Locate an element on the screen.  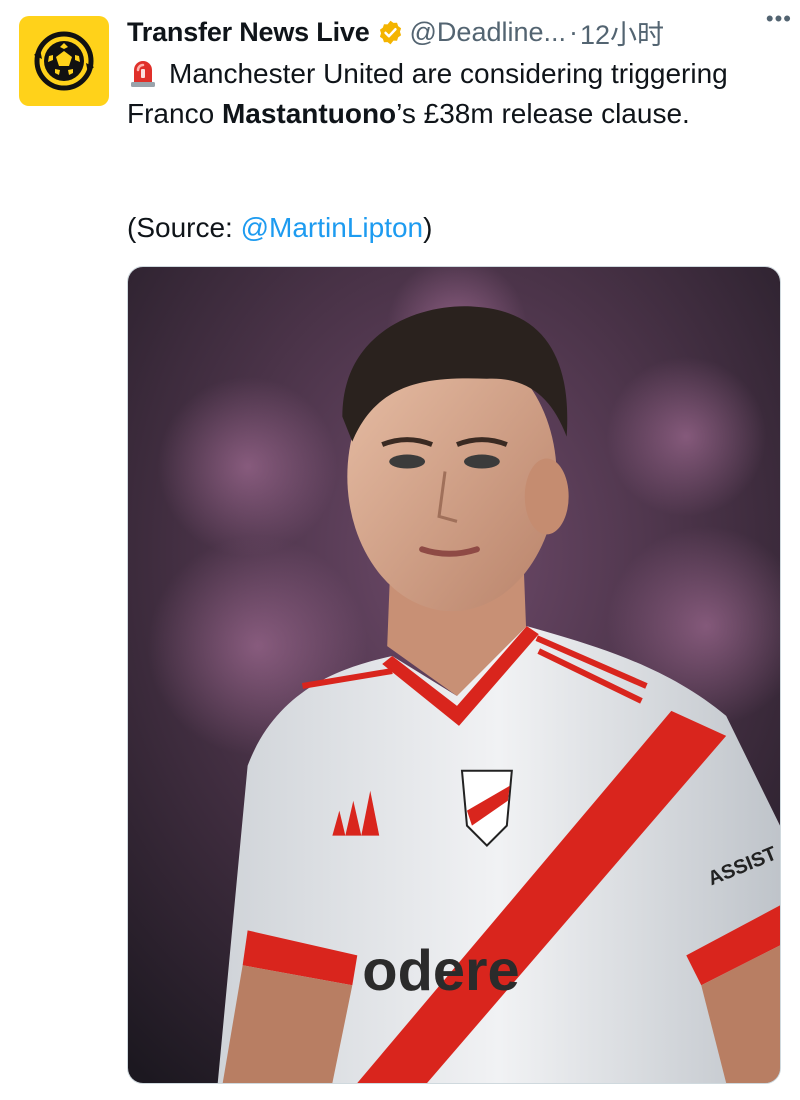
more-dots-icon: ••• is located at coordinates (779, 19).